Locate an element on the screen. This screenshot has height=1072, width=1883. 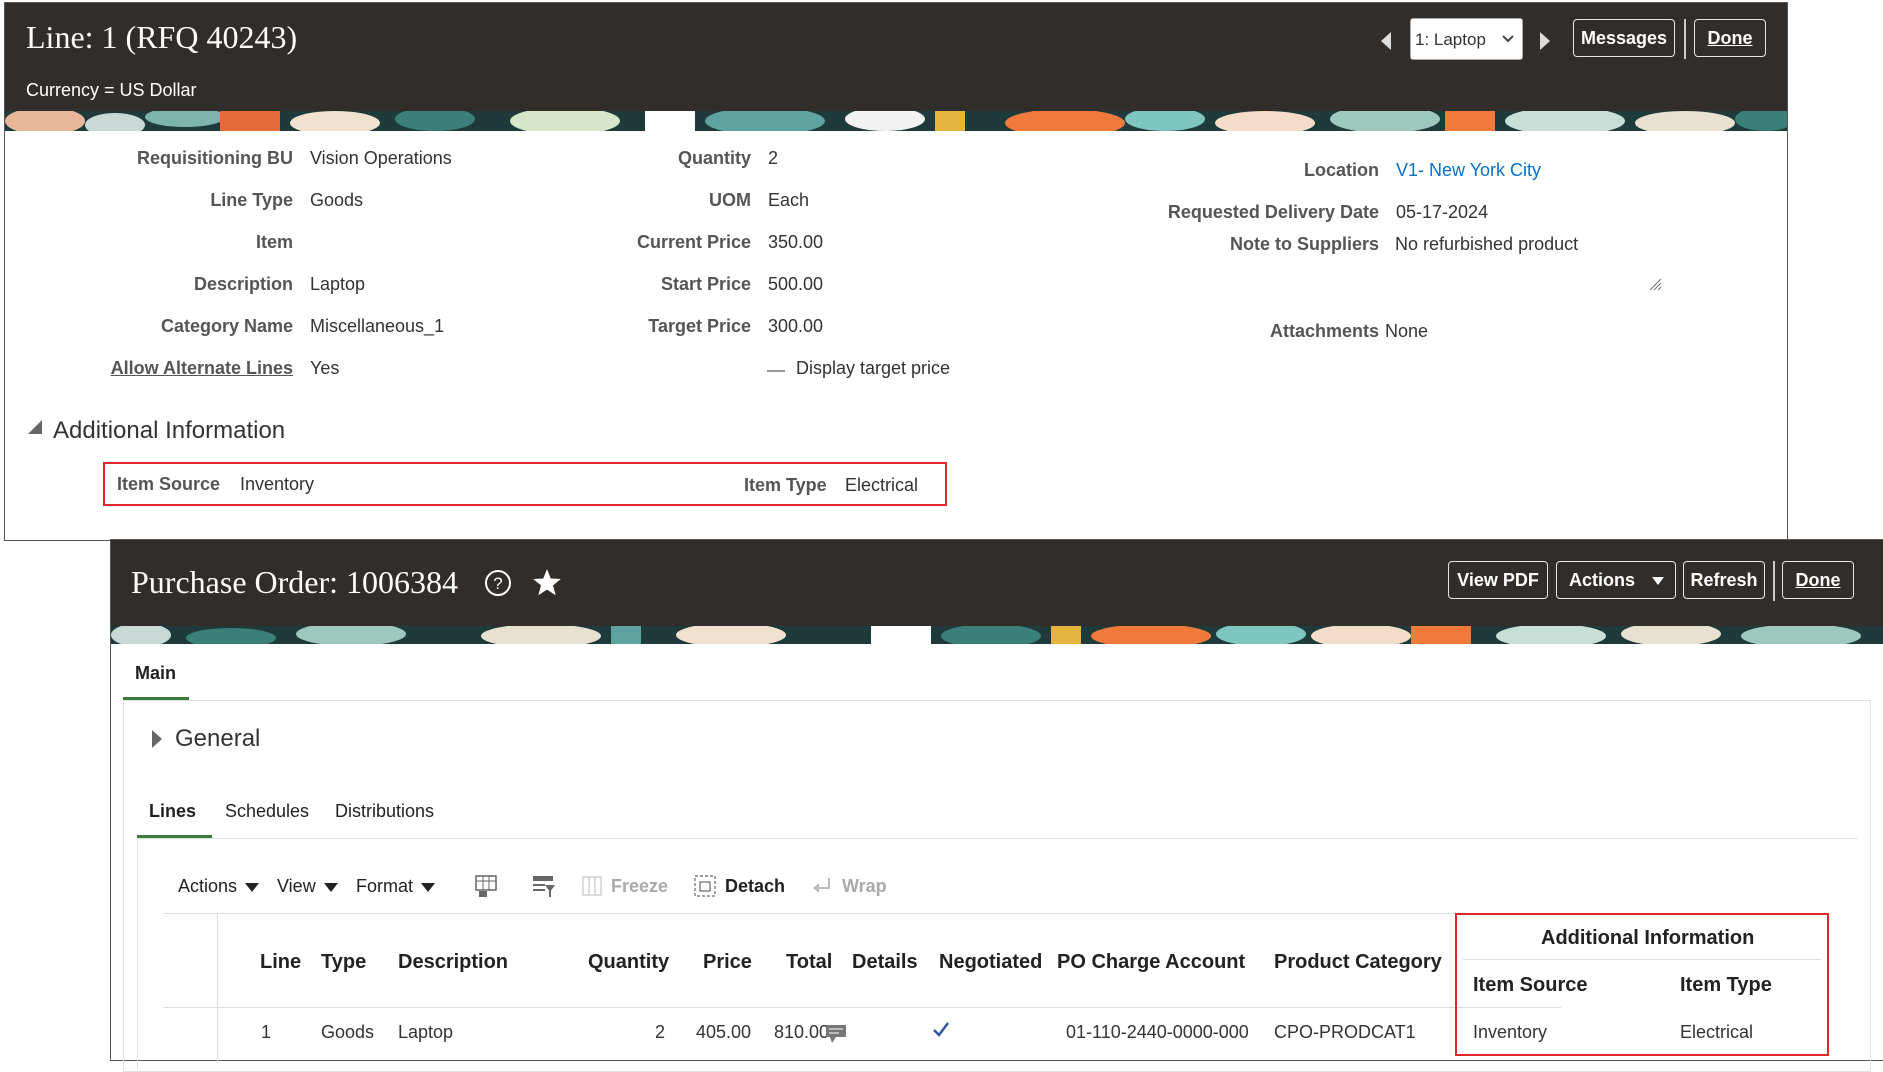
table-header-bottom-line is located at coordinates (862, 1007).